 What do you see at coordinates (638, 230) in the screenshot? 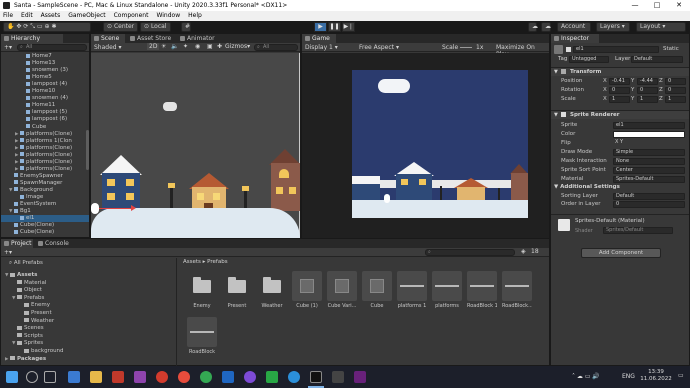
I see `shader-dropdown: Sprites/Default` at bounding box center [638, 230].